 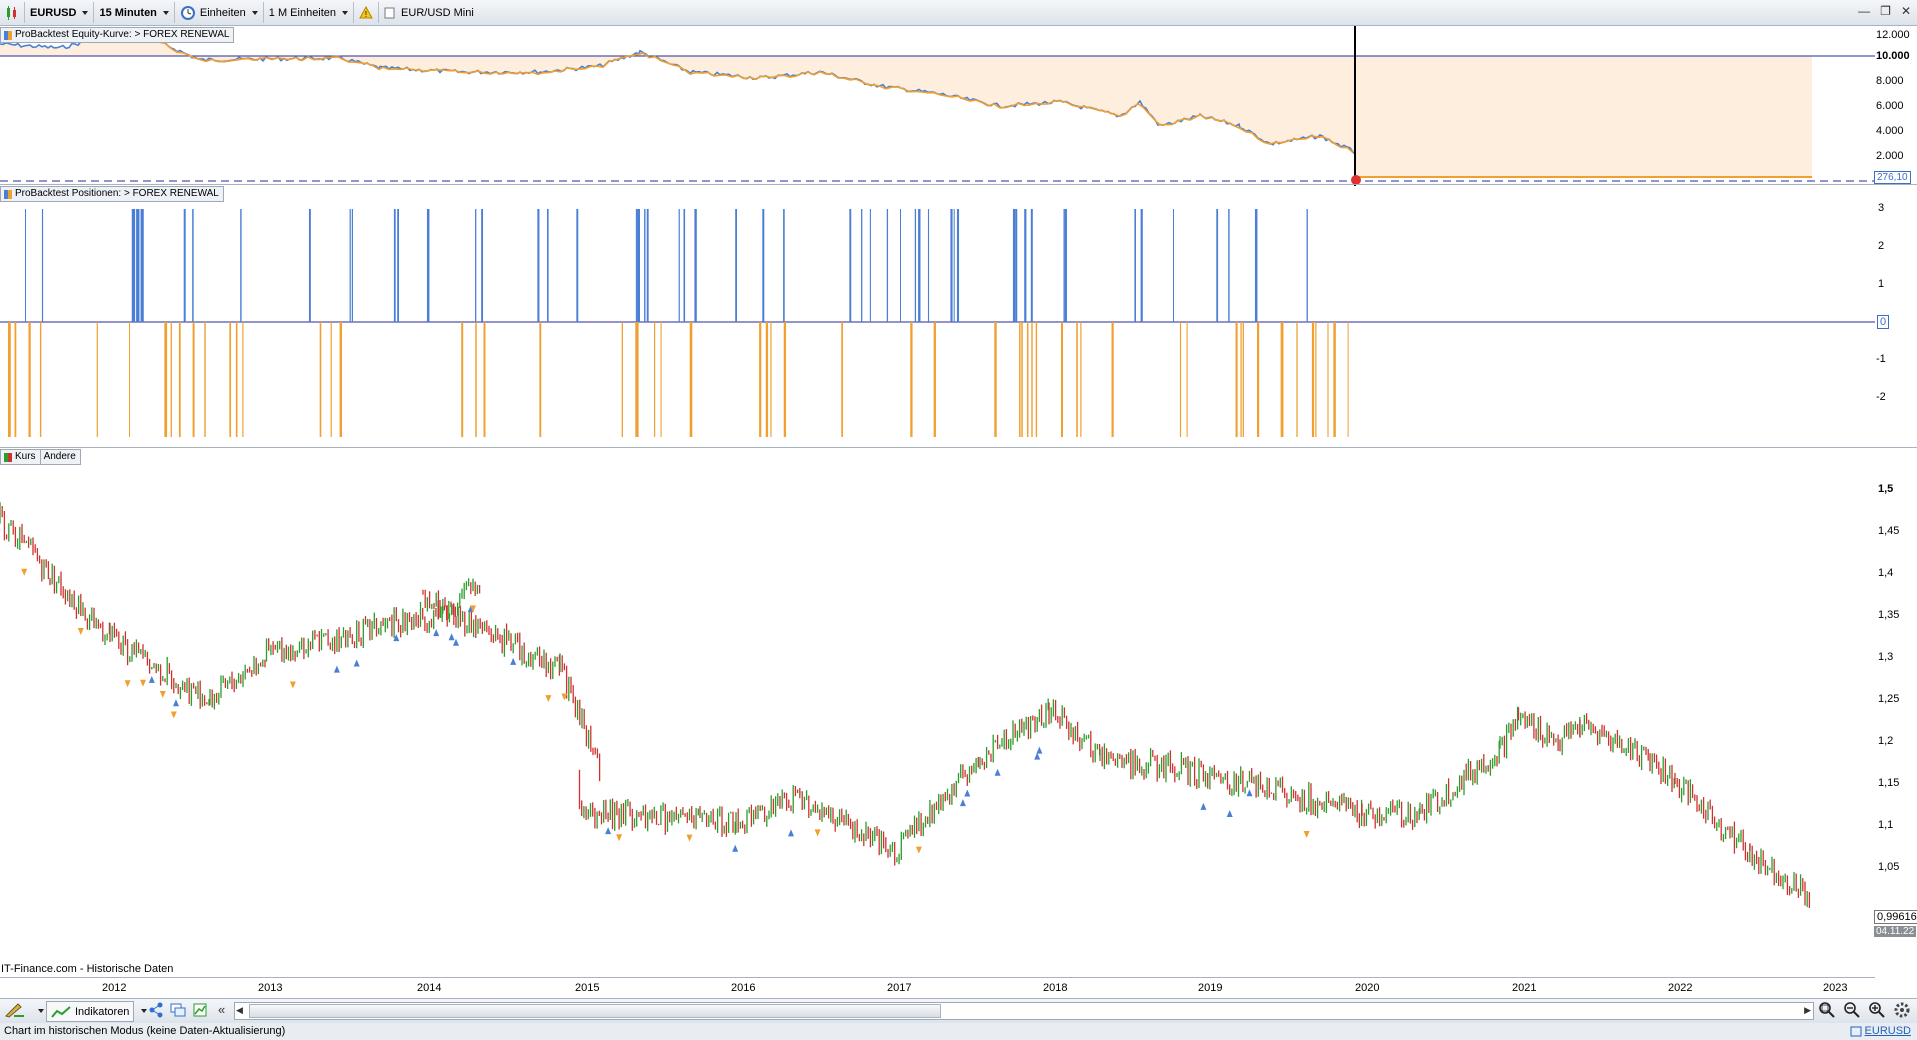 What do you see at coordinates (389, 12) in the screenshot?
I see `document-icon` at bounding box center [389, 12].